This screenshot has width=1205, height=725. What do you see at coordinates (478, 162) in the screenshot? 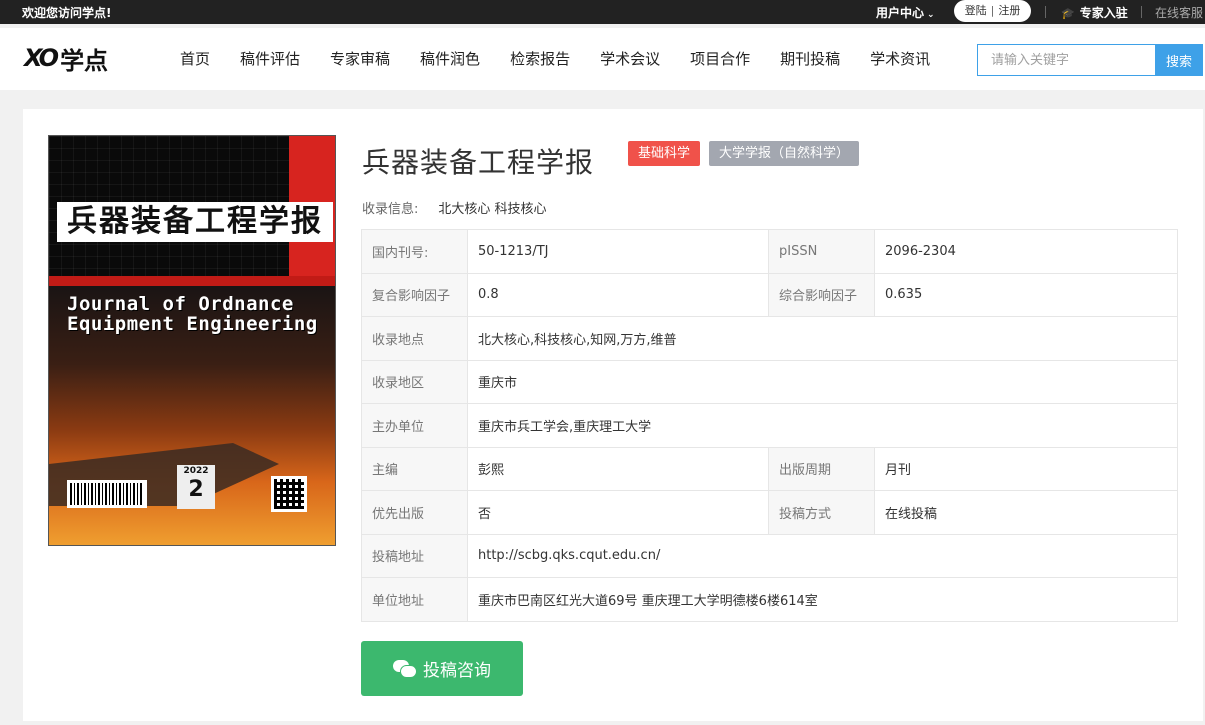
I see `journal-title: 兵器装备工程学报` at bounding box center [478, 162].